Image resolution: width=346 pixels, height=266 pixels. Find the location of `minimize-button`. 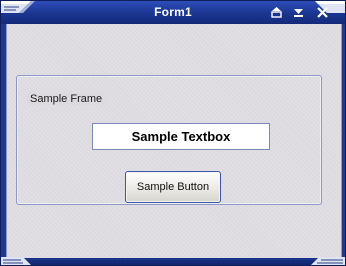

minimize-button is located at coordinates (298, 12).